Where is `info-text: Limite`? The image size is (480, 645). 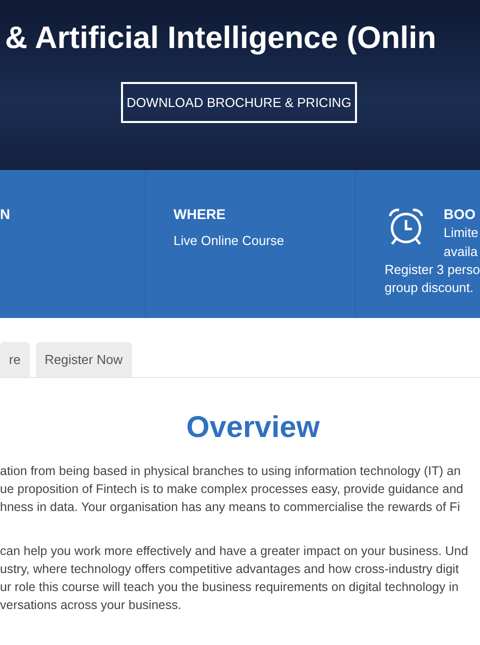 info-text: Limite is located at coordinates (461, 233).